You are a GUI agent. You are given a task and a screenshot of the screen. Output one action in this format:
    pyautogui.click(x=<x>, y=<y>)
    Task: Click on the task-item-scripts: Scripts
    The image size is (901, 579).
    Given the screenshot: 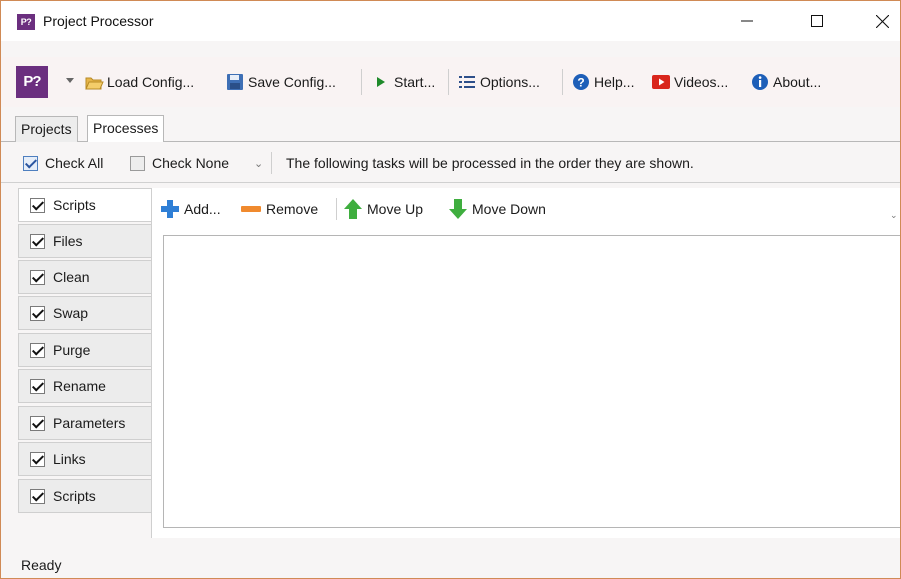 What is the action you would take?
    pyautogui.click(x=85, y=205)
    